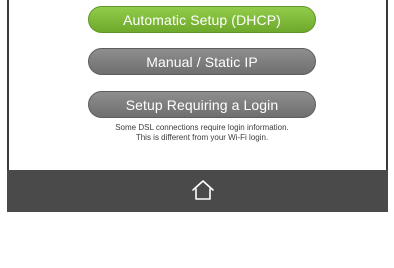 The height and width of the screenshot is (268, 394). I want to click on home-icon, so click(203, 190).